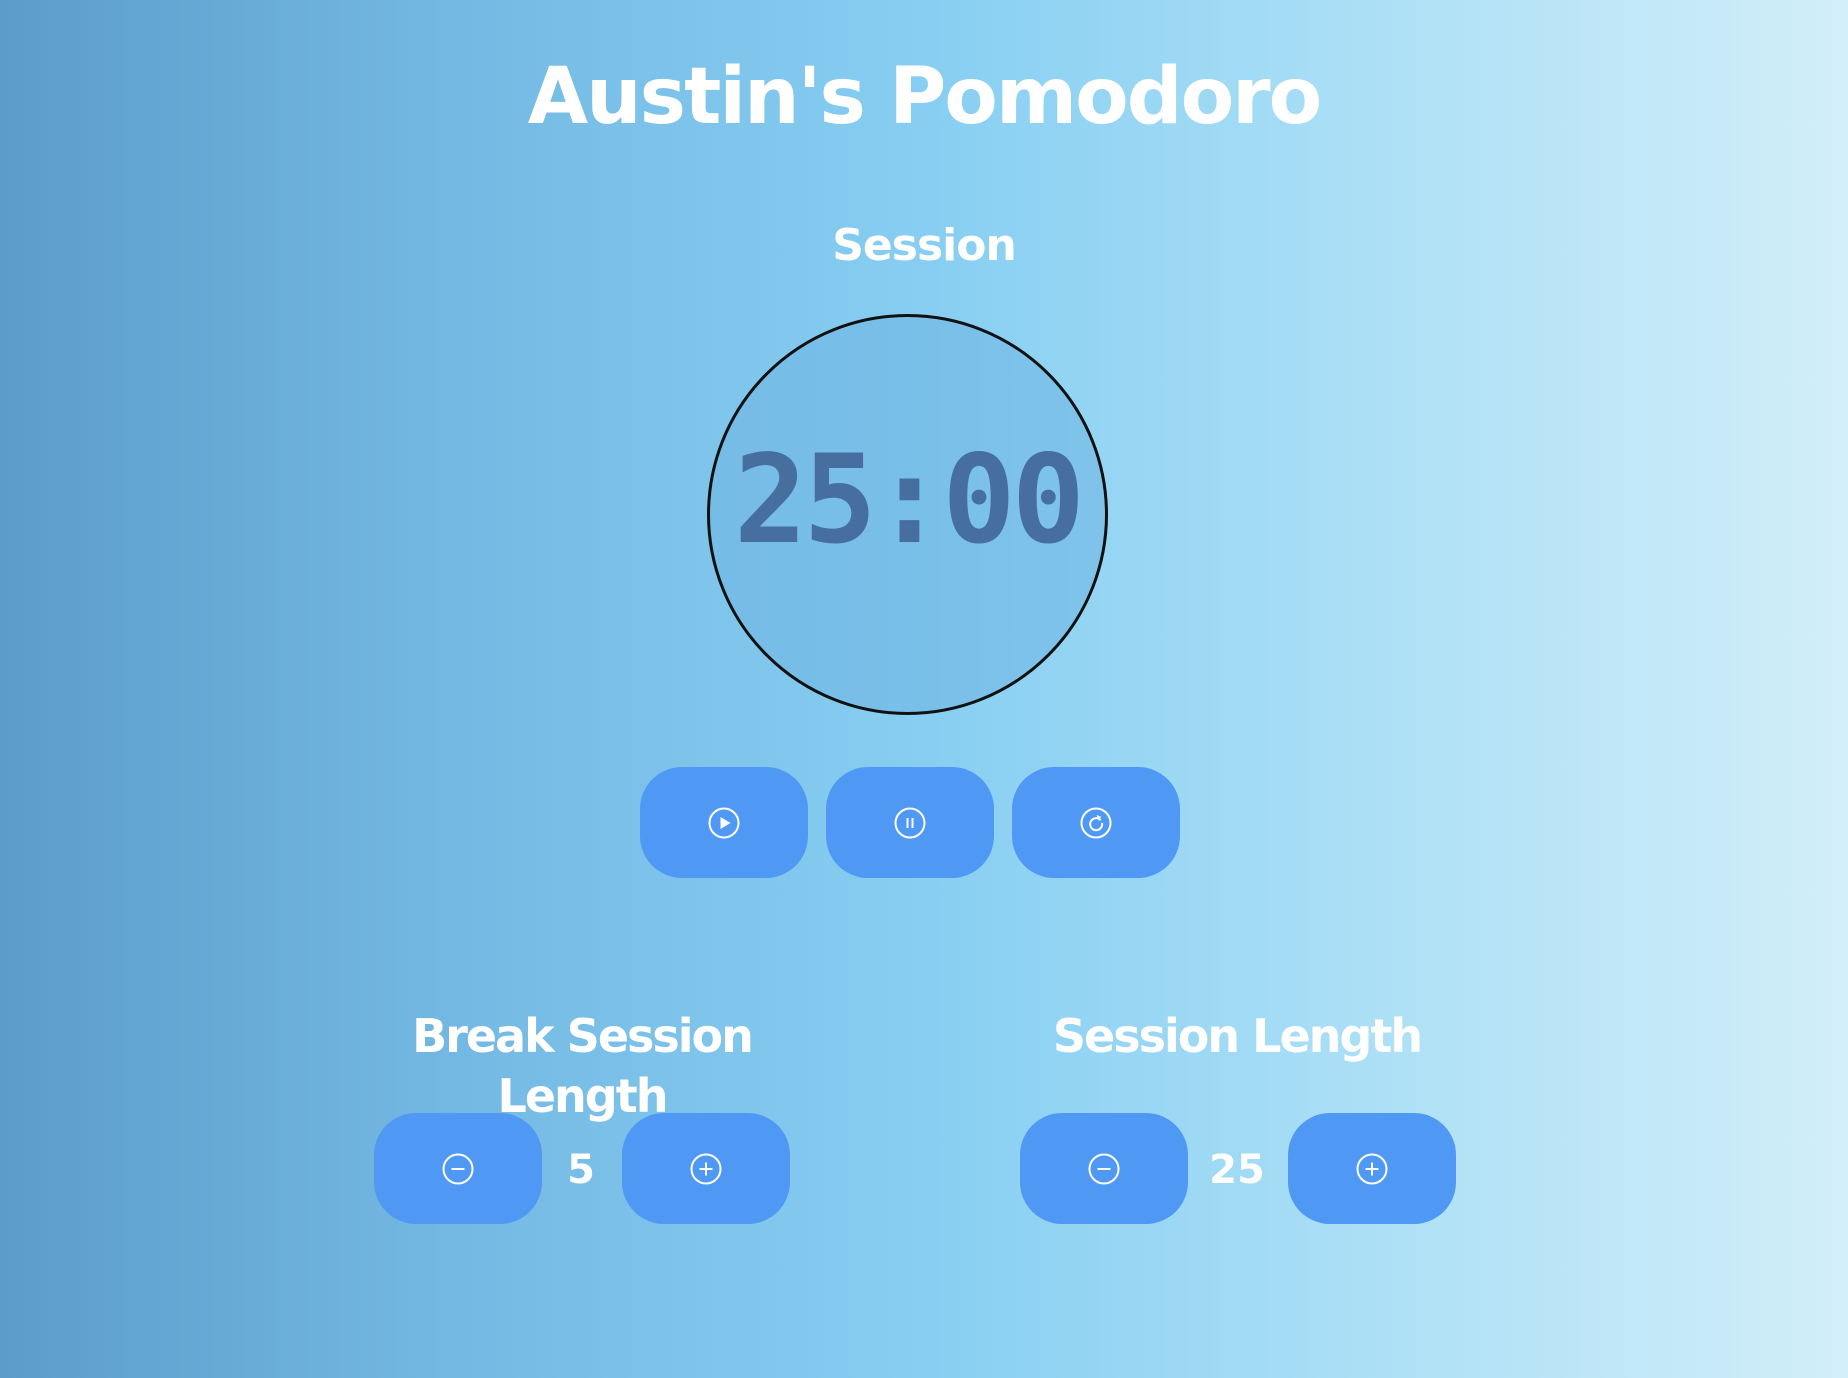  I want to click on session-increment-button, so click(1372, 1168).